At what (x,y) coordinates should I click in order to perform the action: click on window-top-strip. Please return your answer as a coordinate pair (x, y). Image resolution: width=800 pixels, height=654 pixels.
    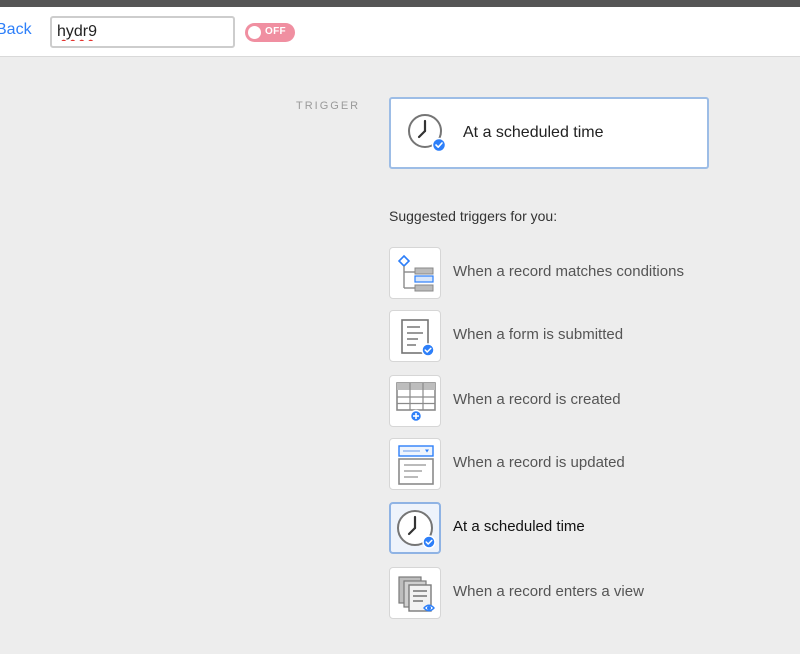
    Looking at the image, I should click on (400, 3).